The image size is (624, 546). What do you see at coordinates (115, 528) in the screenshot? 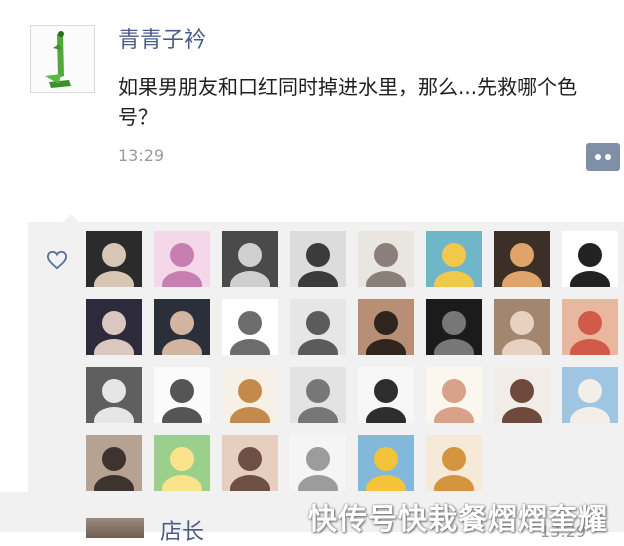
I see `commenter-avatar` at bounding box center [115, 528].